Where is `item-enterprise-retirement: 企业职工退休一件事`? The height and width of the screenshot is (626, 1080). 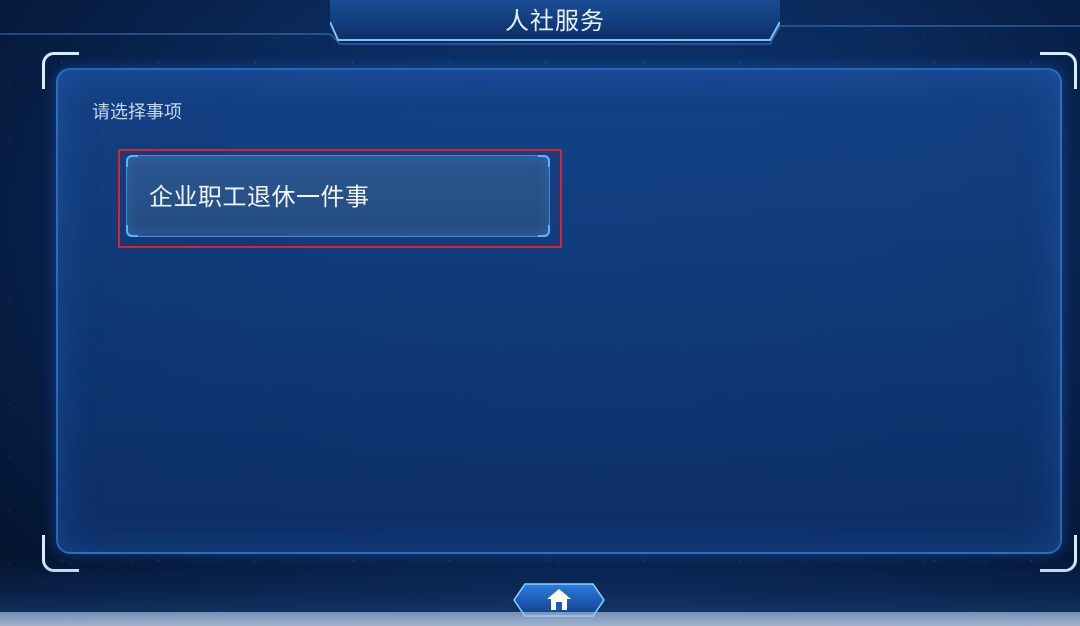 item-enterprise-retirement: 企业职工退休一件事 is located at coordinates (338, 196).